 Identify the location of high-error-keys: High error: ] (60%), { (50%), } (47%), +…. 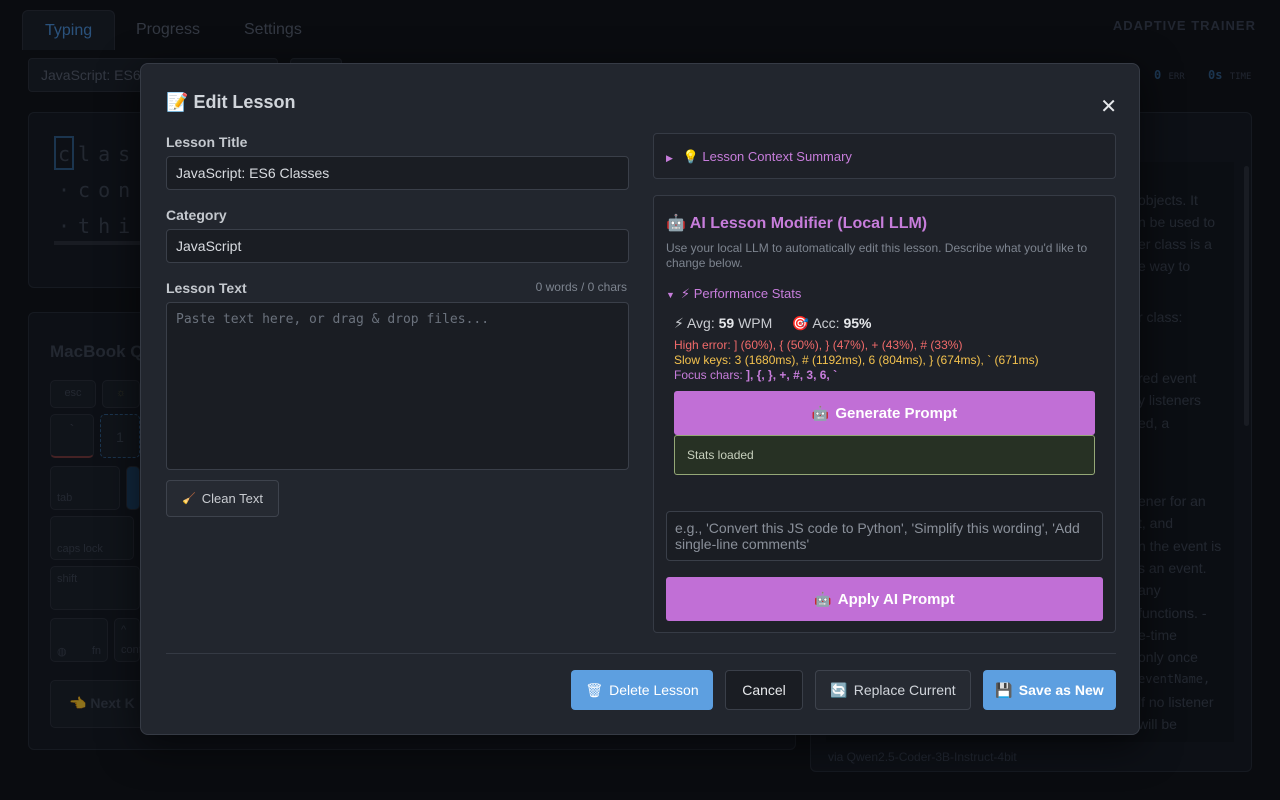
(818, 345).